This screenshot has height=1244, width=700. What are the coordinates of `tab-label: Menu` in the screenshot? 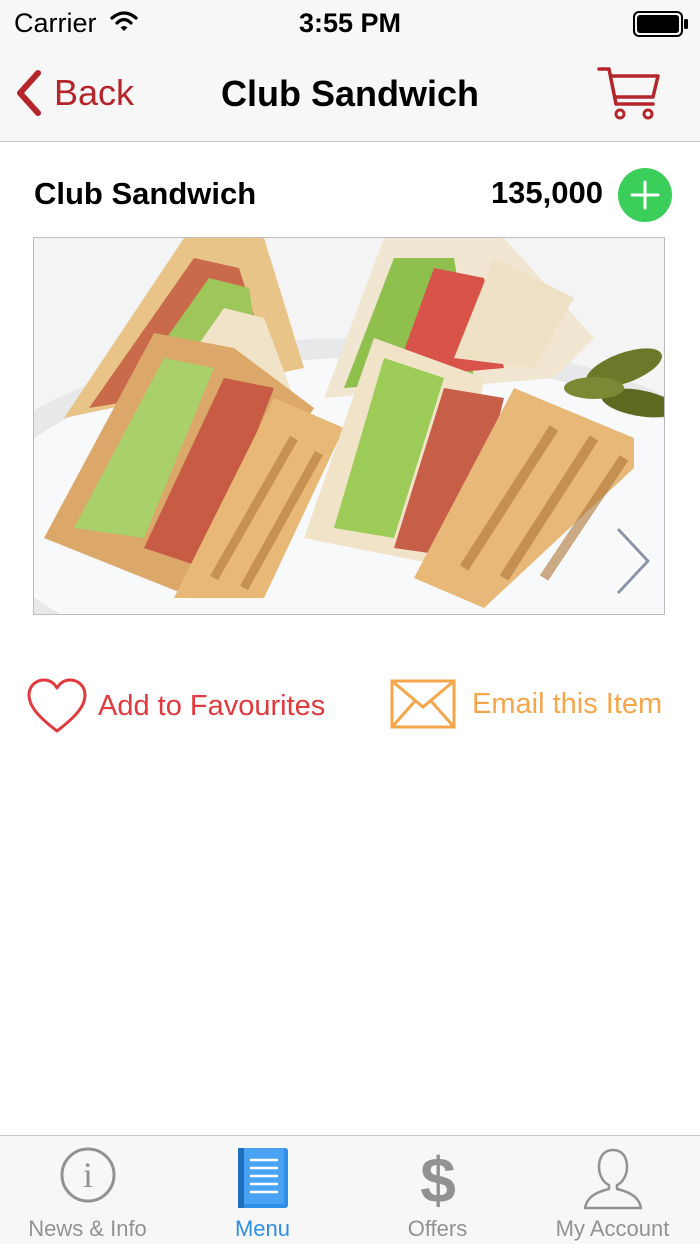 It's located at (262, 1228).